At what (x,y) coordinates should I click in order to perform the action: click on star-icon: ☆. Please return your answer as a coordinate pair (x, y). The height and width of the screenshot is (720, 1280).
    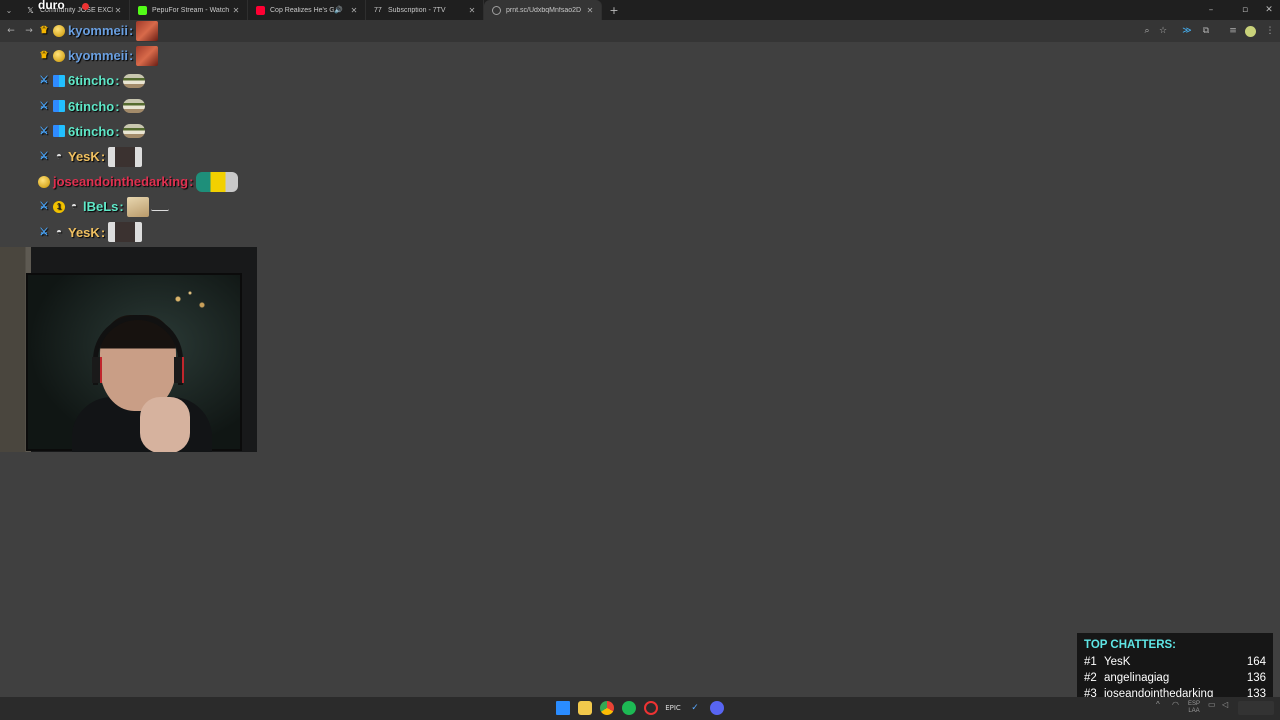
    Looking at the image, I should click on (1163, 31).